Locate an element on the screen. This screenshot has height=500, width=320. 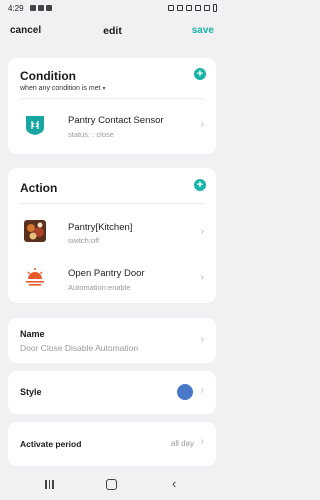
wifi-icon is located at coordinates (198, 8).